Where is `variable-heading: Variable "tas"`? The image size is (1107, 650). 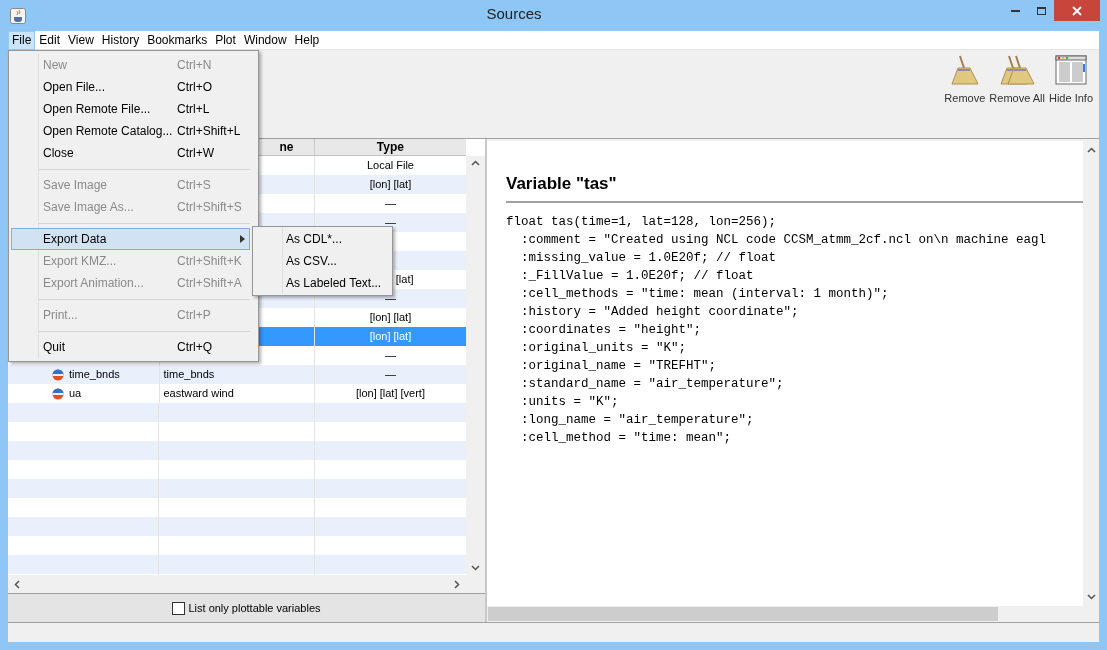 variable-heading: Variable "tas" is located at coordinates (794, 187).